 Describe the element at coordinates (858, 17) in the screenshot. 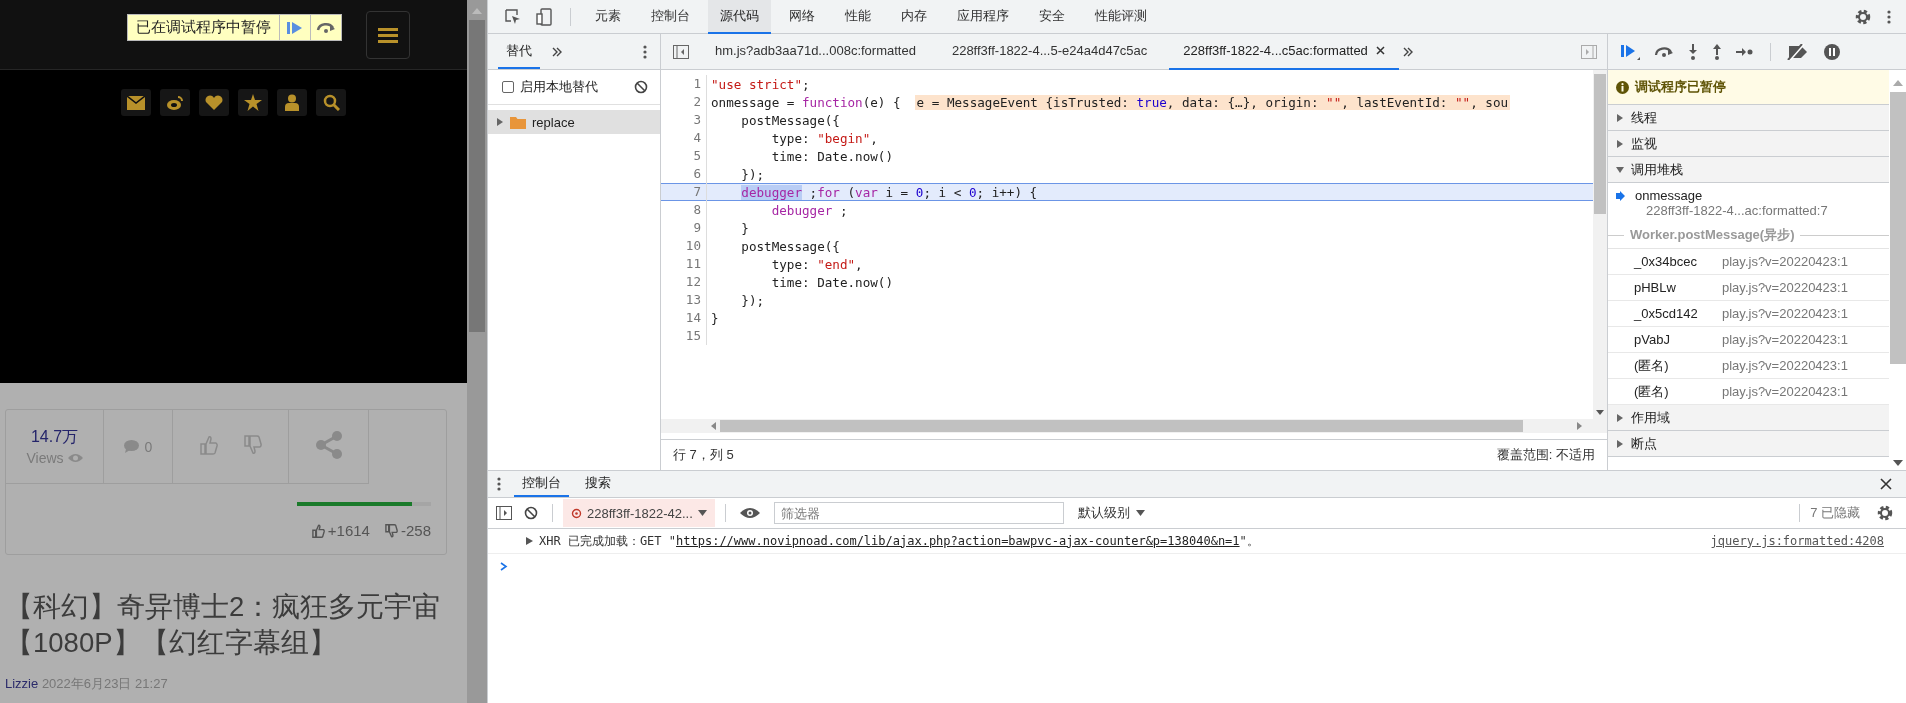

I see `panel-tab: 性能` at that location.